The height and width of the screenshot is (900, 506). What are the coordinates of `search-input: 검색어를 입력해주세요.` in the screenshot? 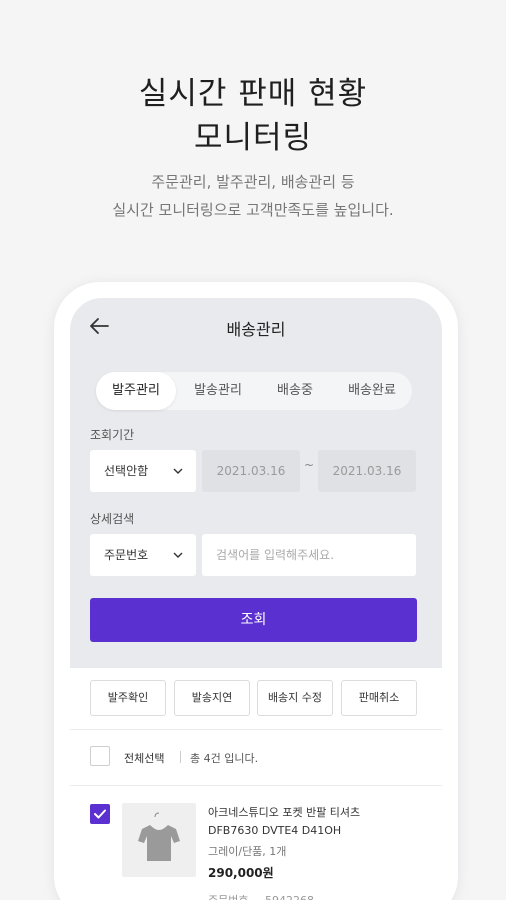 It's located at (309, 555).